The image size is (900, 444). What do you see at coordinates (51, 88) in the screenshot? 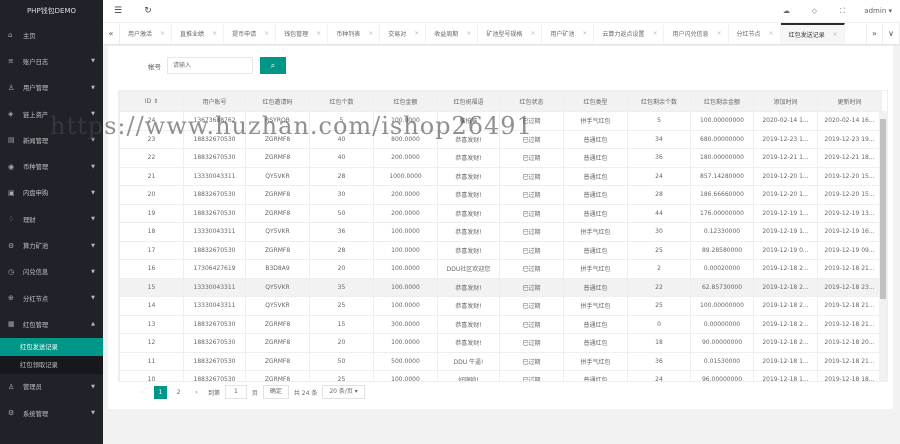
I see `sidebar-item-user: ♙ 用户管理 ▼` at bounding box center [51, 88].